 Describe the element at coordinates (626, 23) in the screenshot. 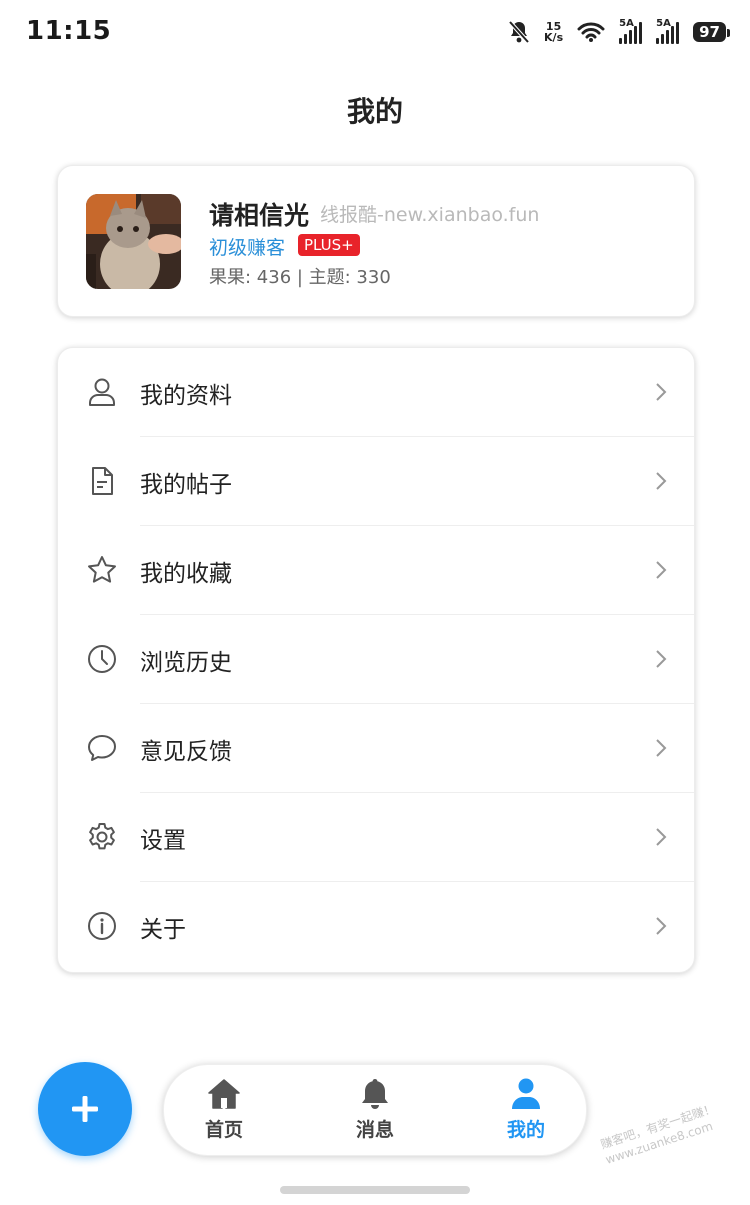

I see `signal-1-label: 5A` at that location.